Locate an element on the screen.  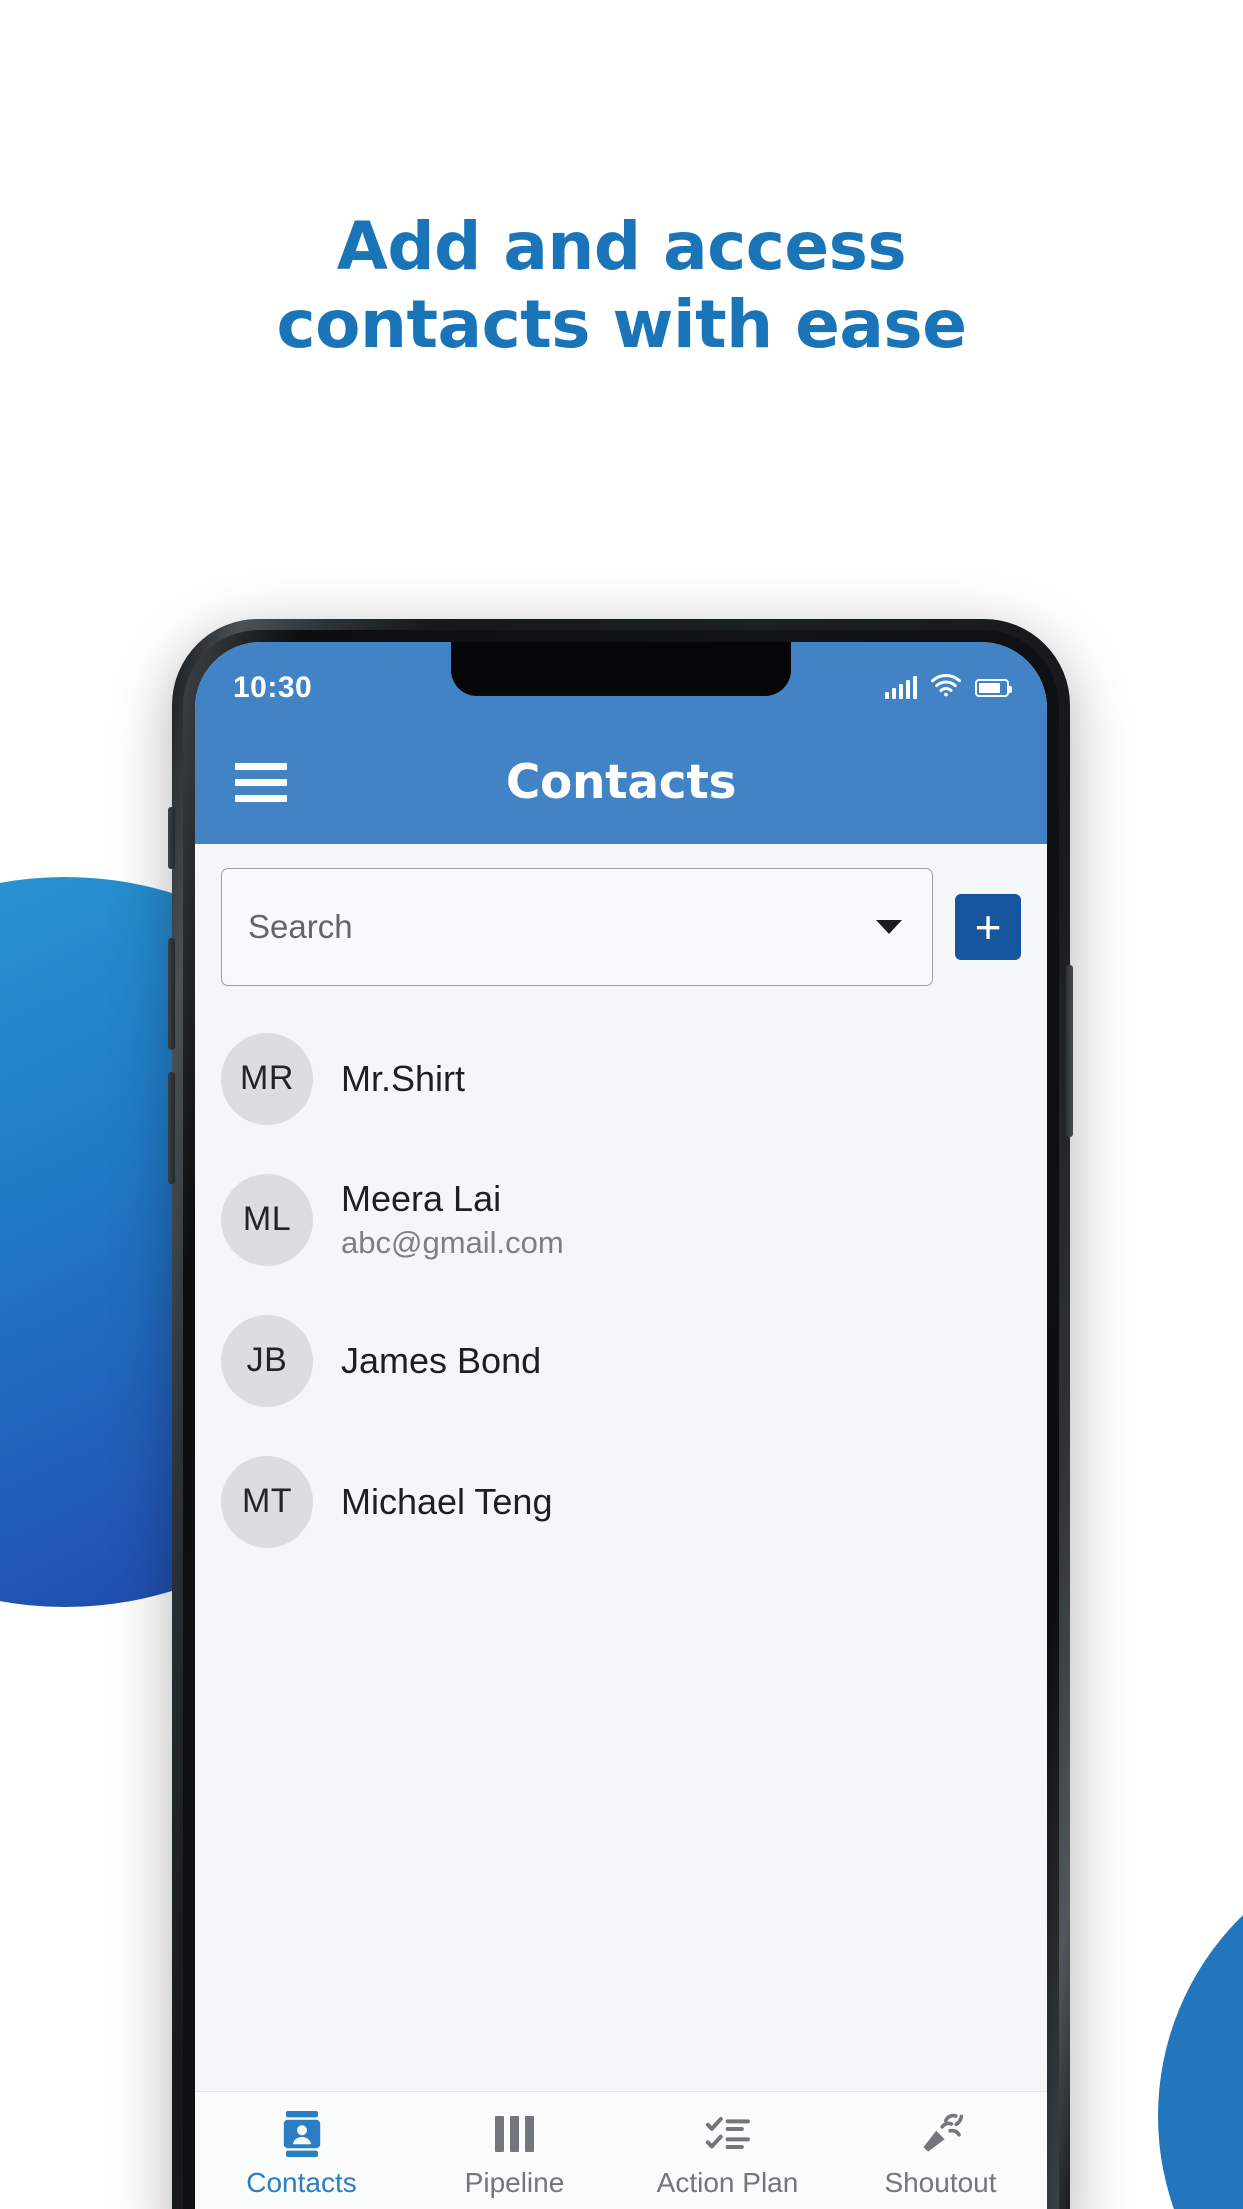
page-title: Add and access contacts with ease is located at coordinates (621, 286).